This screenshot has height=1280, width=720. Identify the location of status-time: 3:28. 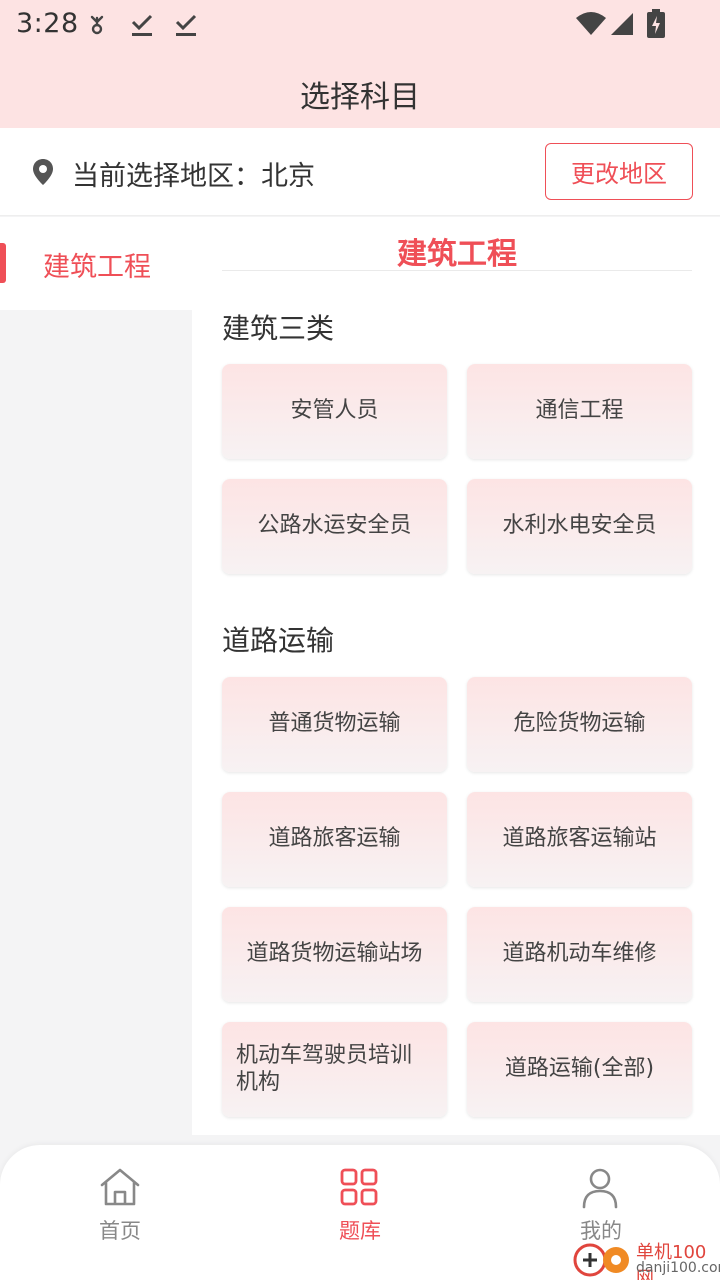
(47, 23).